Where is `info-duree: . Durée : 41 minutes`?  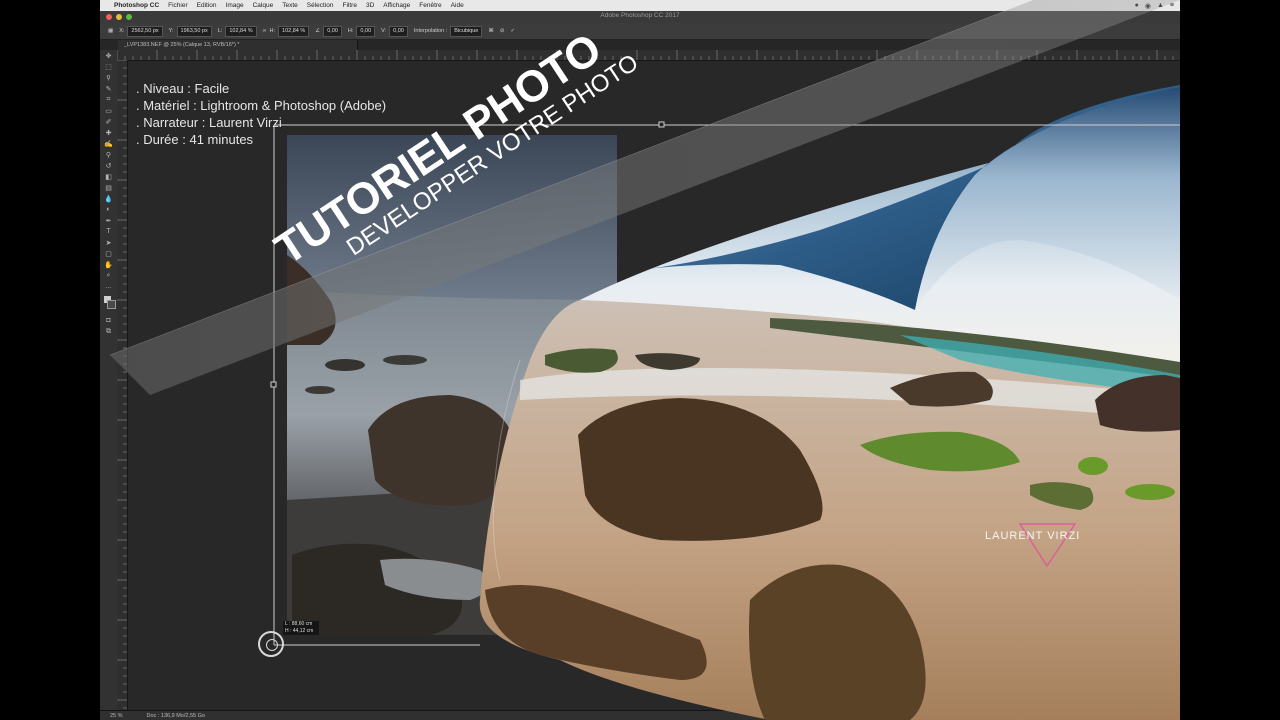 info-duree: . Durée : 41 minutes is located at coordinates (195, 139).